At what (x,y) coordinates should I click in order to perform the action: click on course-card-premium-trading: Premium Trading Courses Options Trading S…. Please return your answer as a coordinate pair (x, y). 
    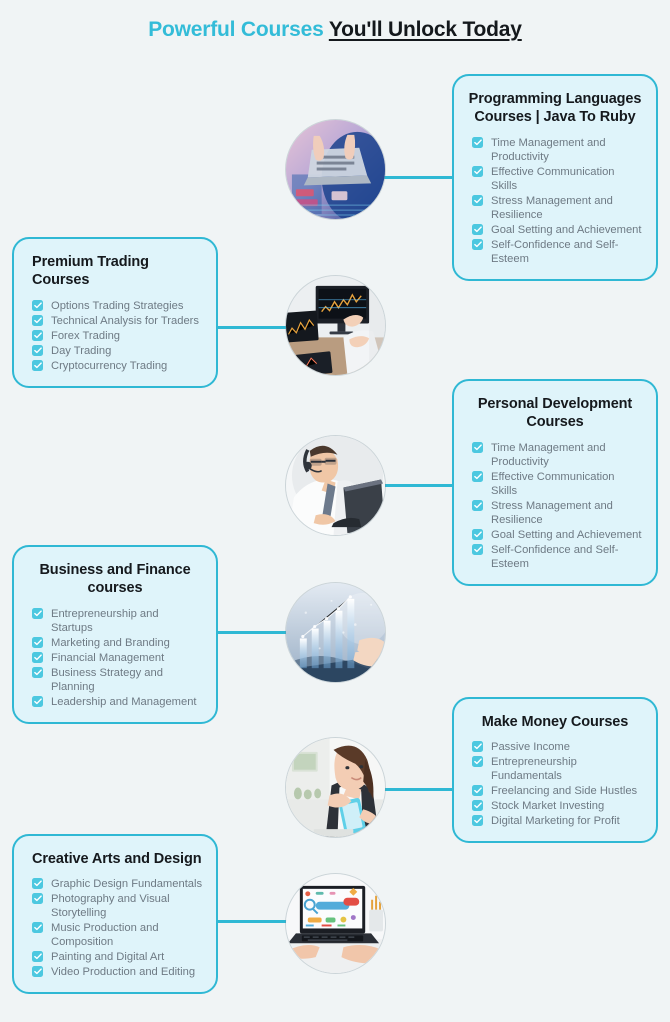
    Looking at the image, I should click on (115, 312).